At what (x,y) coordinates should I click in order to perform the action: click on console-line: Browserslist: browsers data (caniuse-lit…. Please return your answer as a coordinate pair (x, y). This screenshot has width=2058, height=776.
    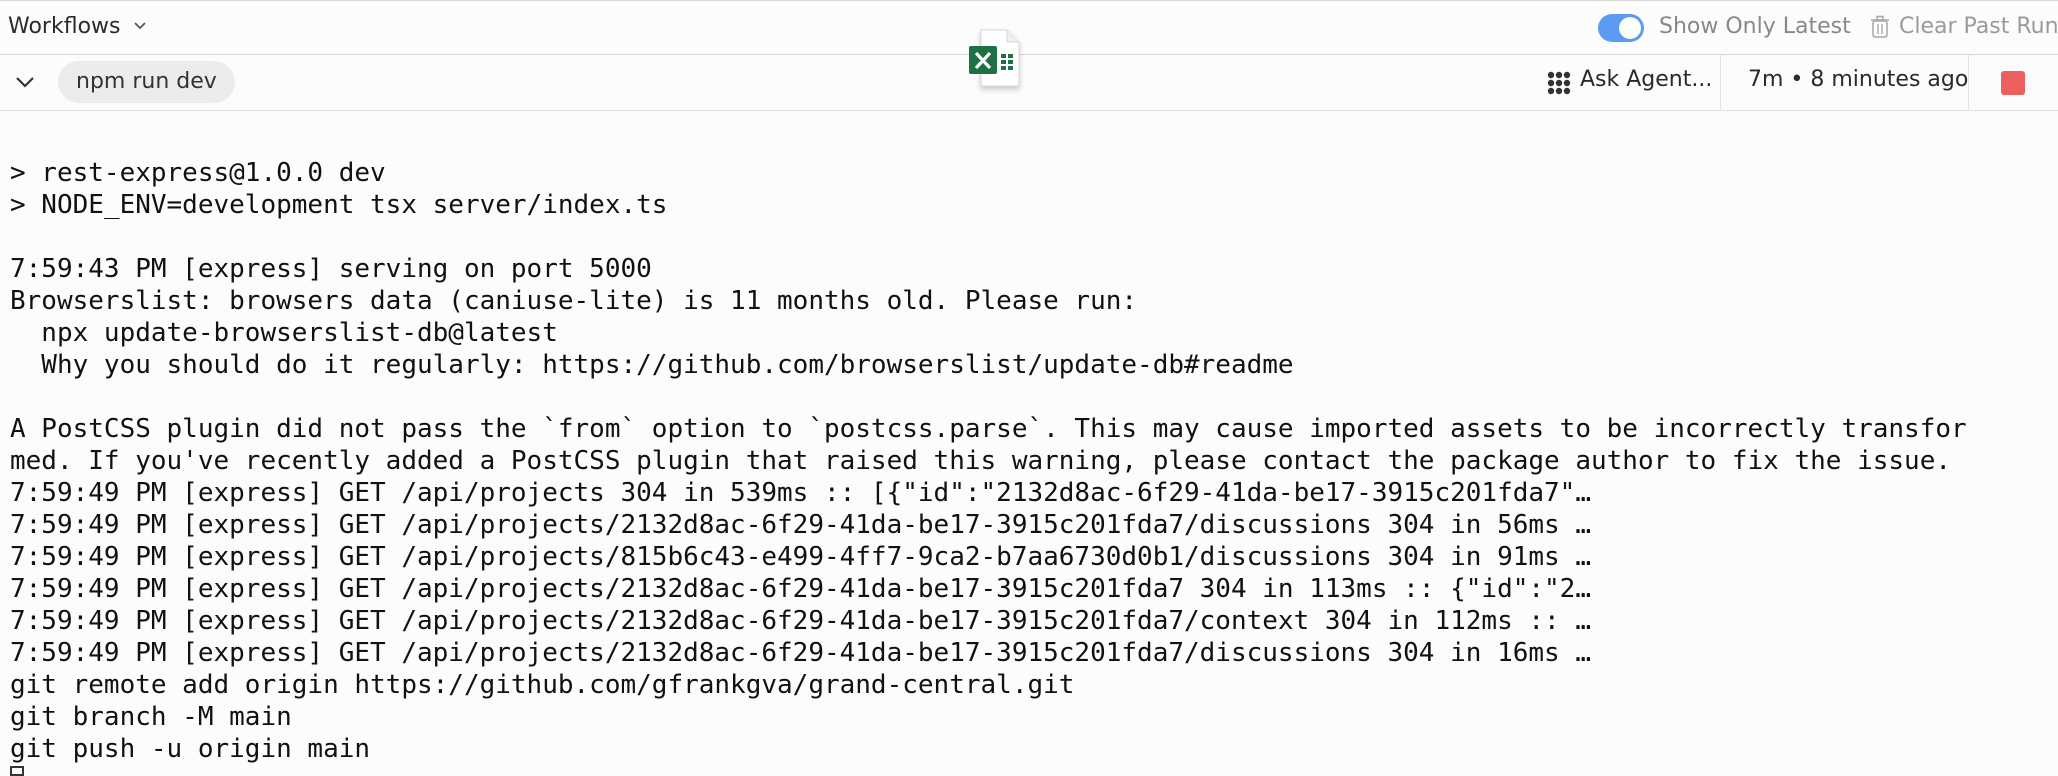
    Looking at the image, I should click on (574, 301).